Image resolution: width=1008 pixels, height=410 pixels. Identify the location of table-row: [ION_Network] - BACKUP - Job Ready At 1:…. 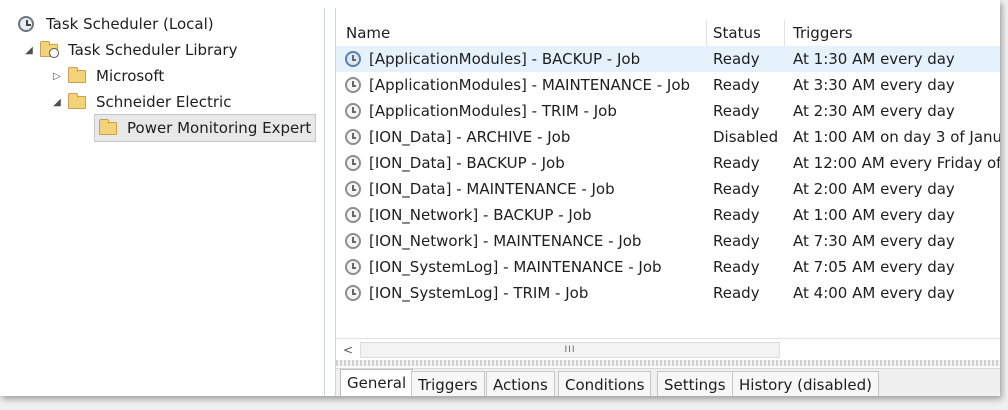
(668, 215).